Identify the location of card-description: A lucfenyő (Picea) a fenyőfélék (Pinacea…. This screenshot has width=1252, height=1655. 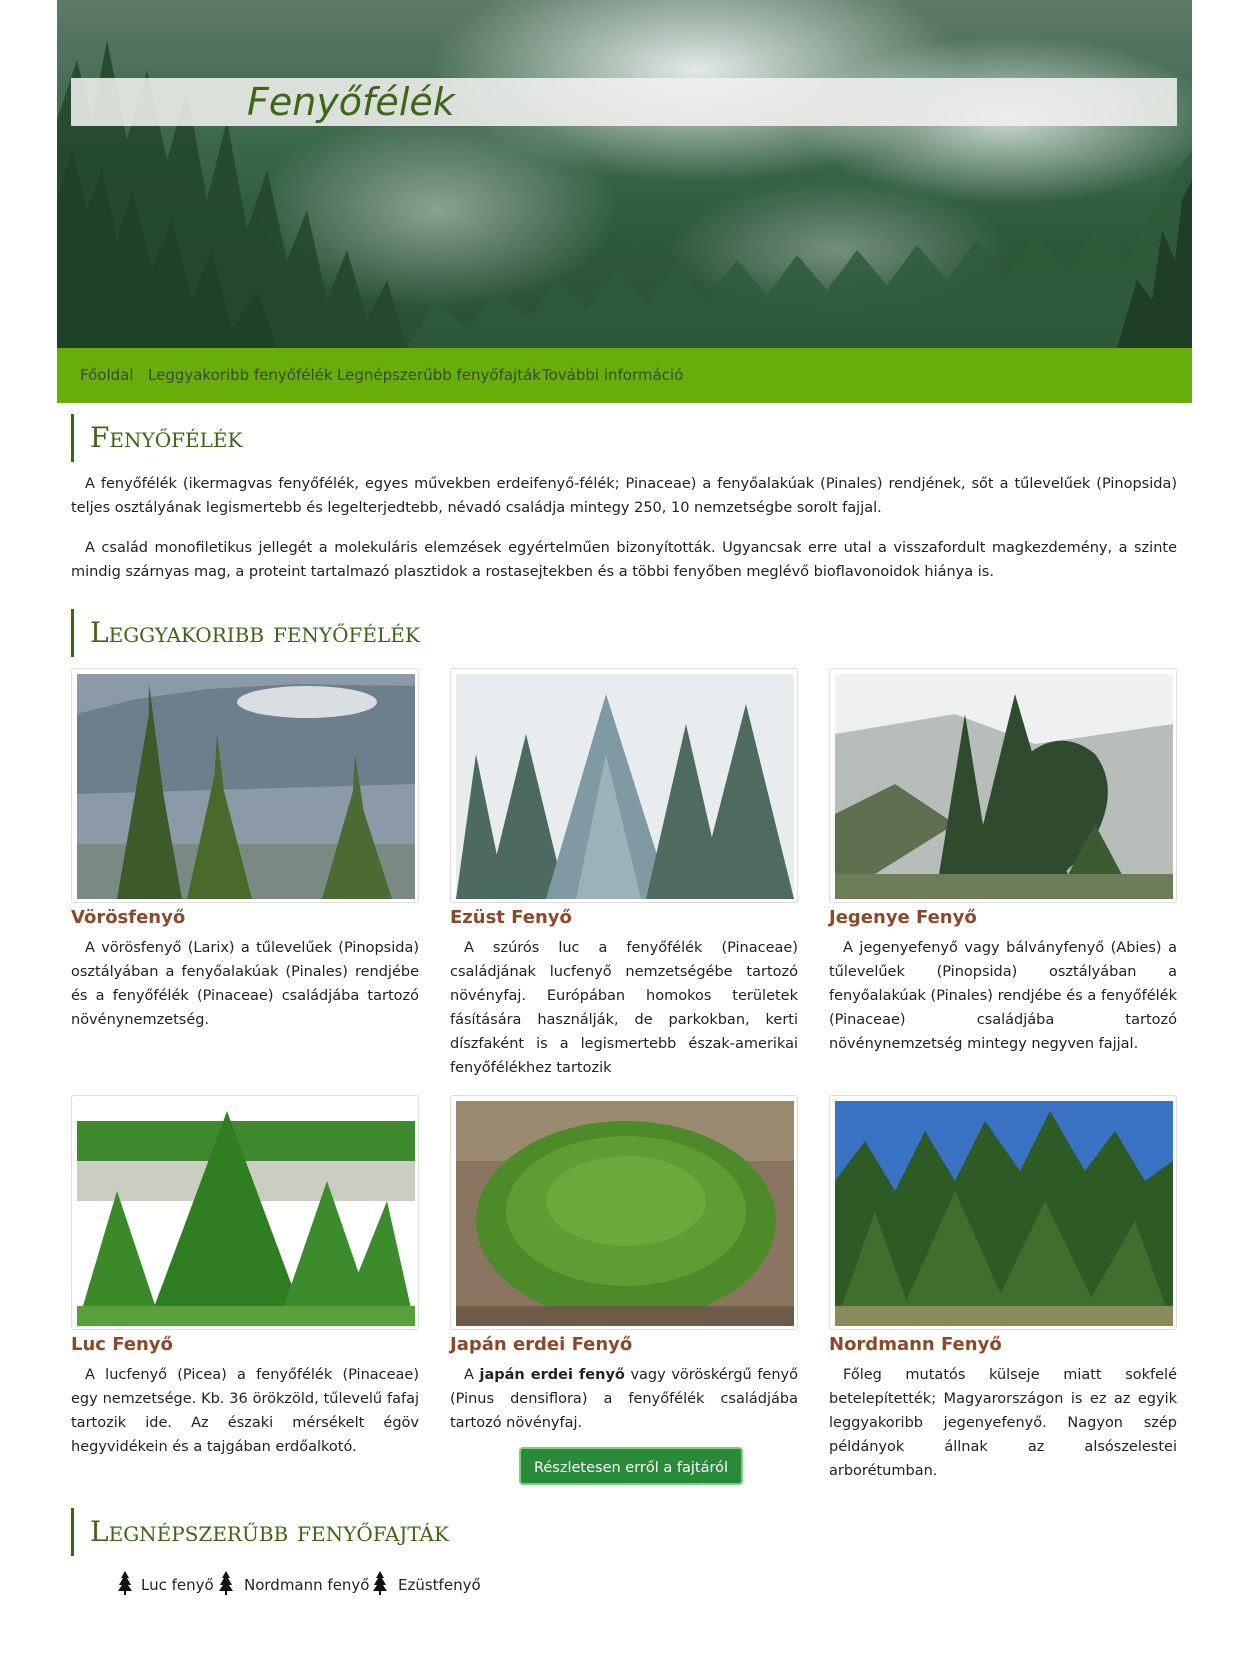
(245, 1411).